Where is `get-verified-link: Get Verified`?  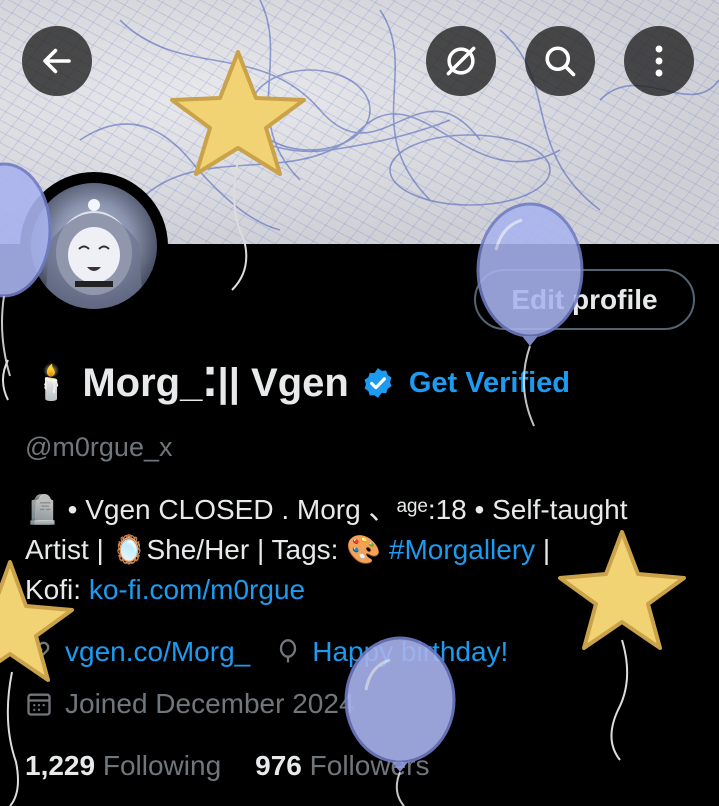 get-verified-link: Get Verified is located at coordinates (489, 383).